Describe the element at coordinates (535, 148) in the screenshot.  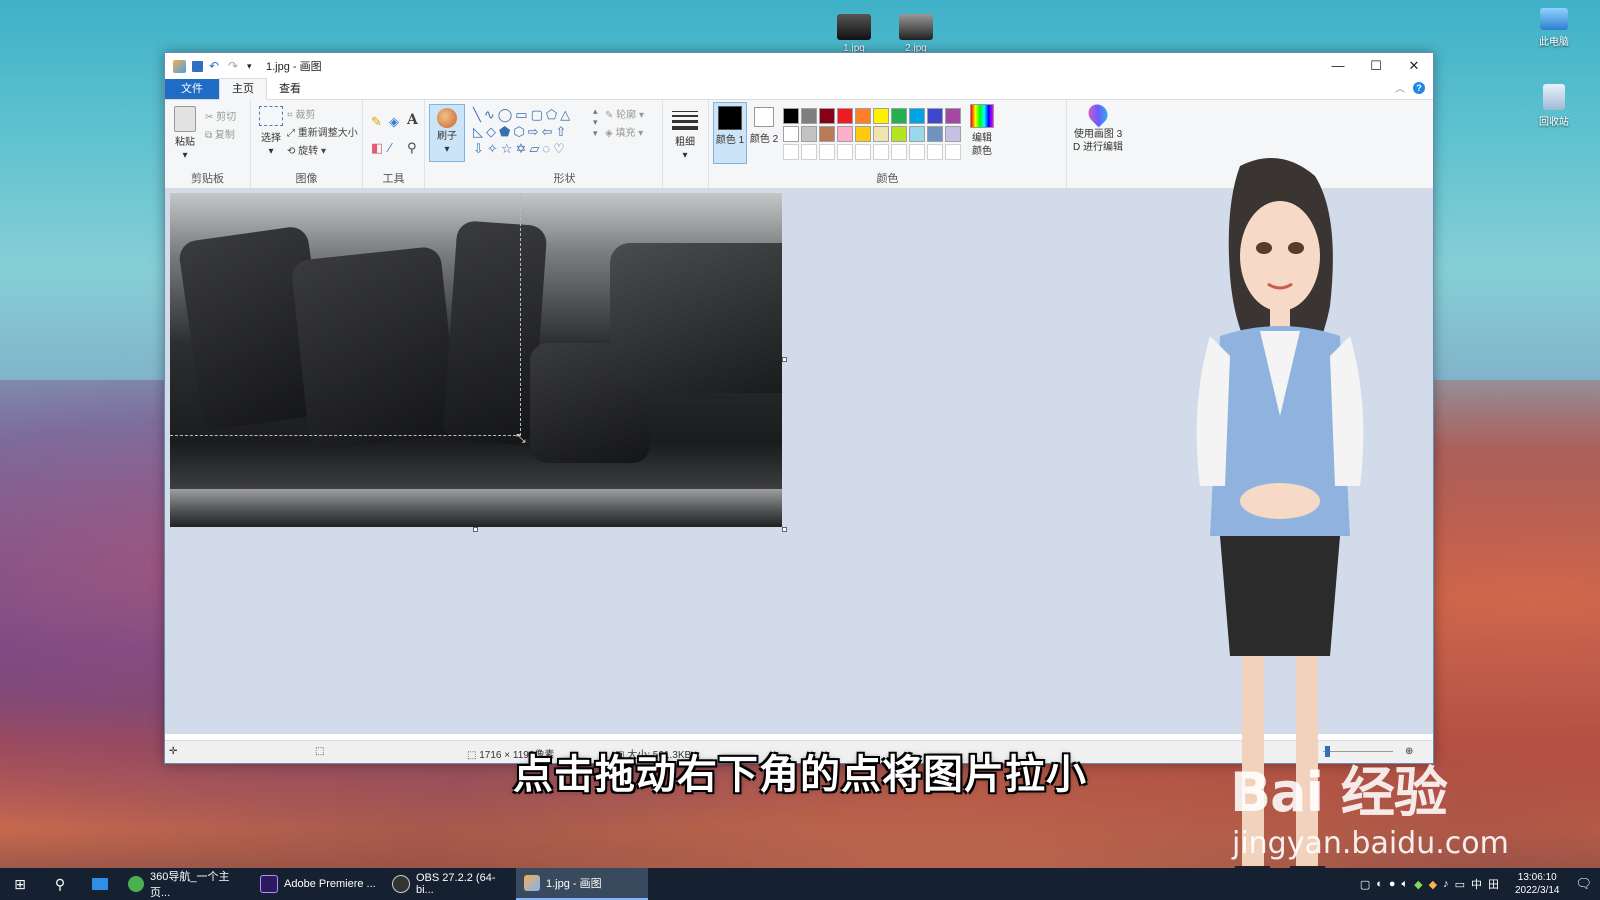
I see `callout-rect-shape-icon: ▱` at that location.